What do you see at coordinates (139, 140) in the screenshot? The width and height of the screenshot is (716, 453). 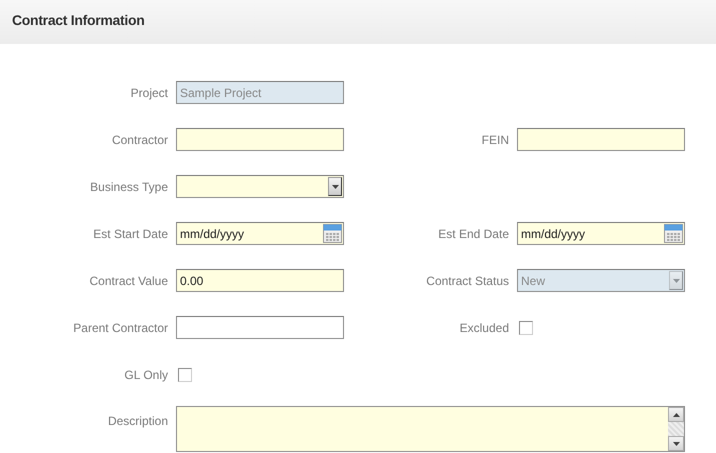 I see `field-label: Contractor` at bounding box center [139, 140].